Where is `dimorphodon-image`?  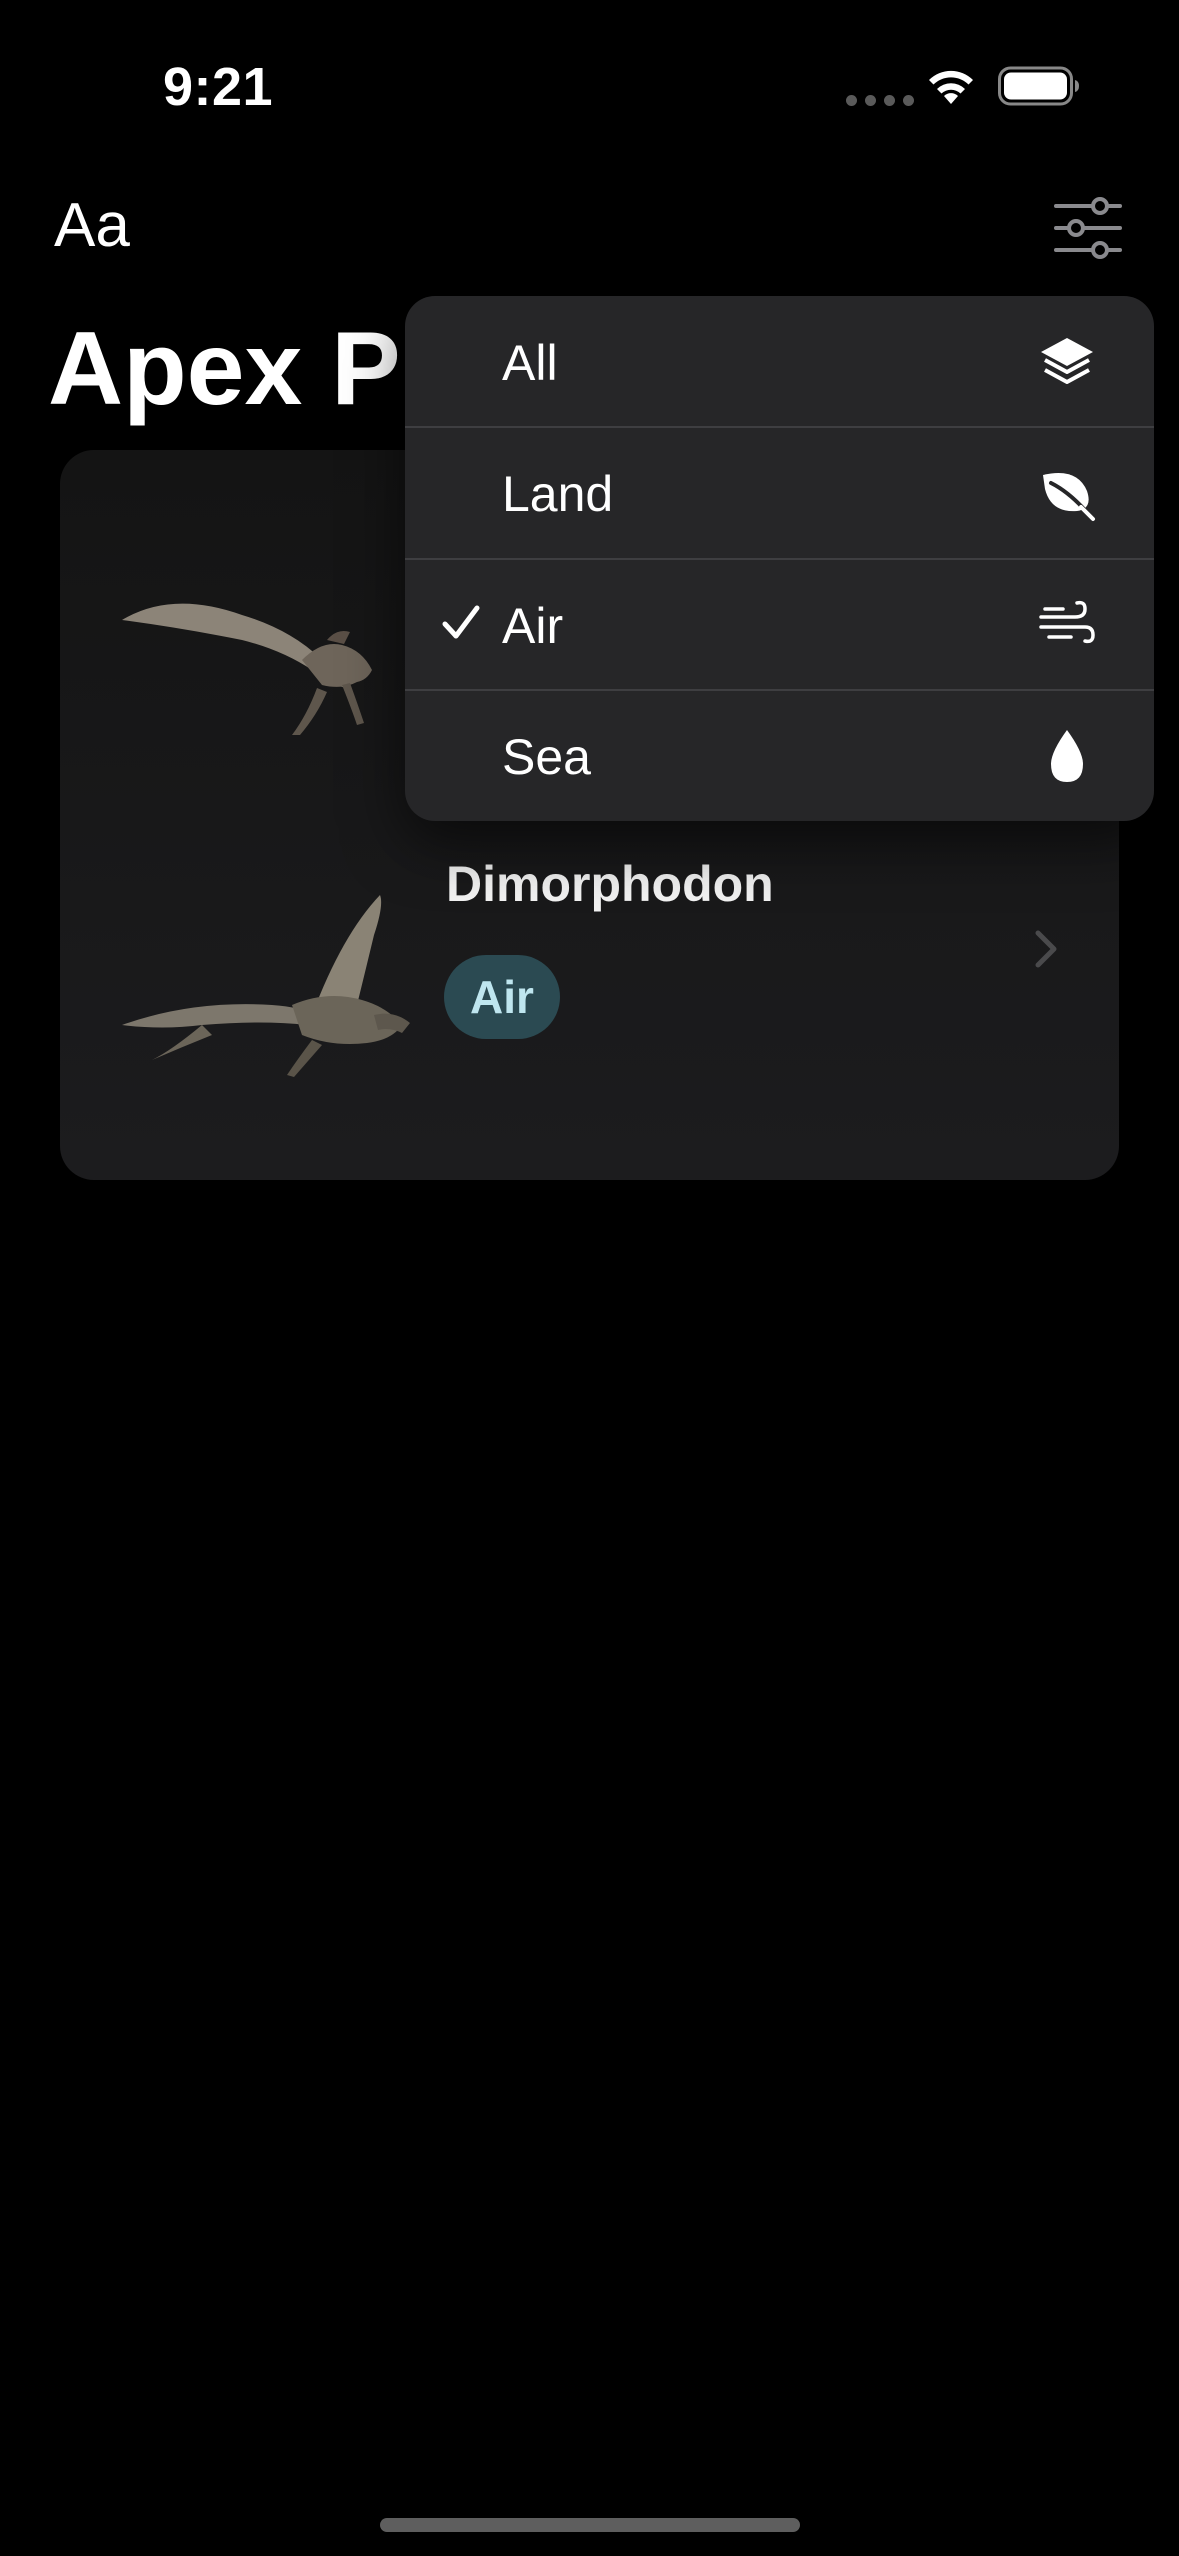
dimorphodon-image is located at coordinates (266, 986).